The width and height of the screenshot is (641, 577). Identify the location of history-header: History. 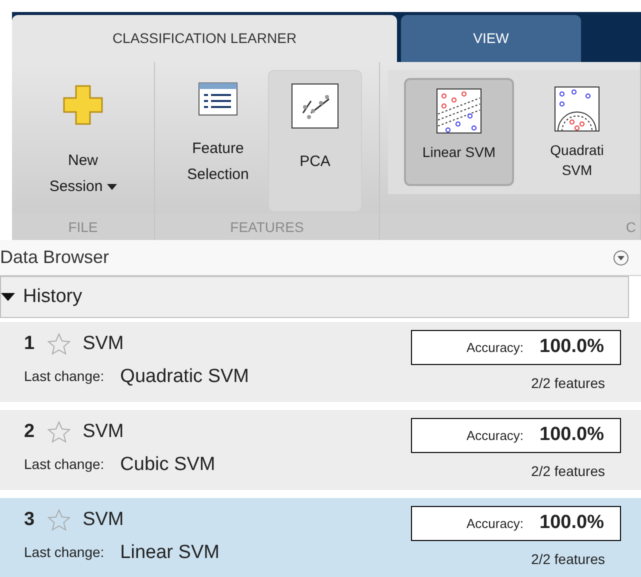
(314, 297).